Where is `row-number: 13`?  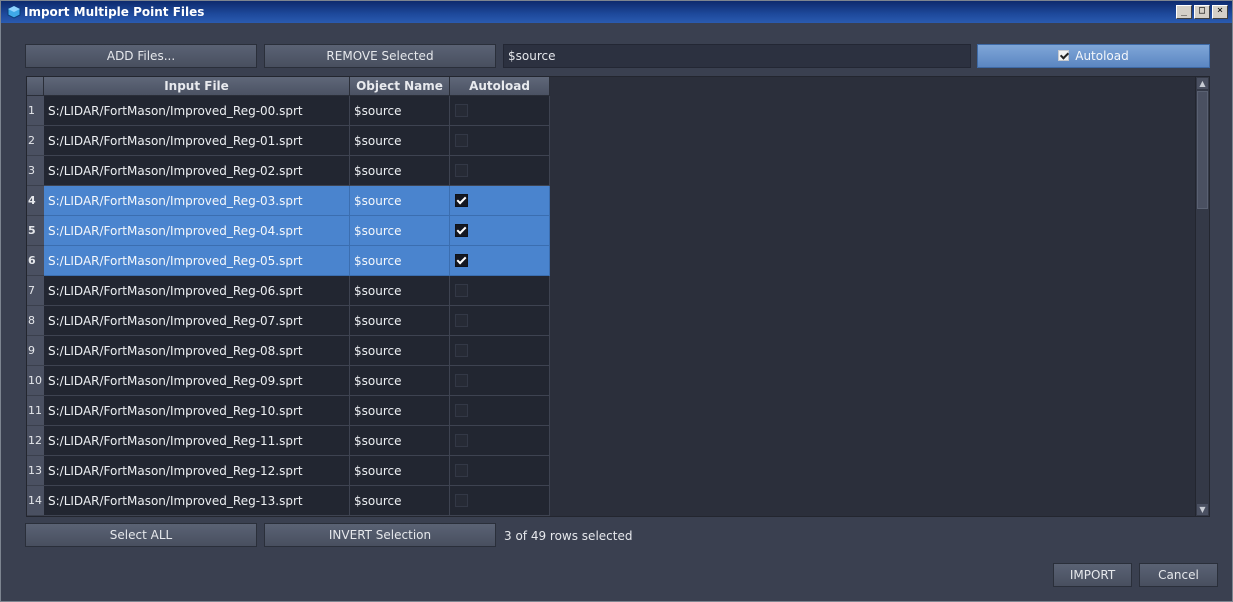 row-number: 13 is located at coordinates (35, 471).